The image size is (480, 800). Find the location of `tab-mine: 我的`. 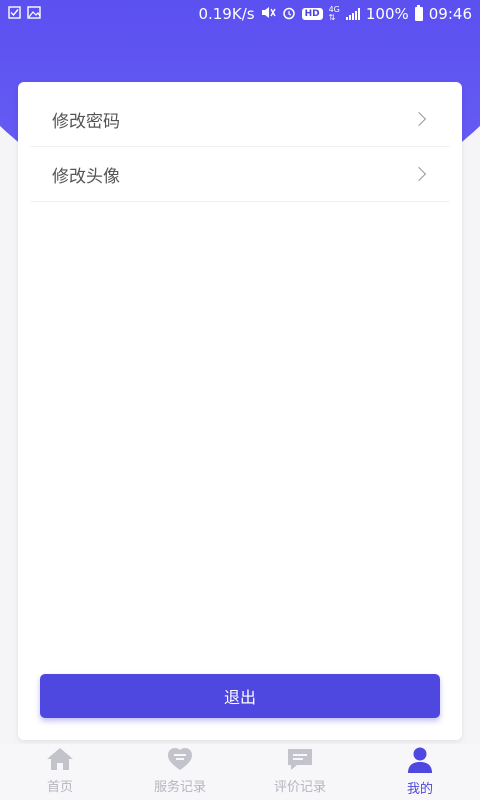

tab-mine: 我的 is located at coordinates (420, 772).